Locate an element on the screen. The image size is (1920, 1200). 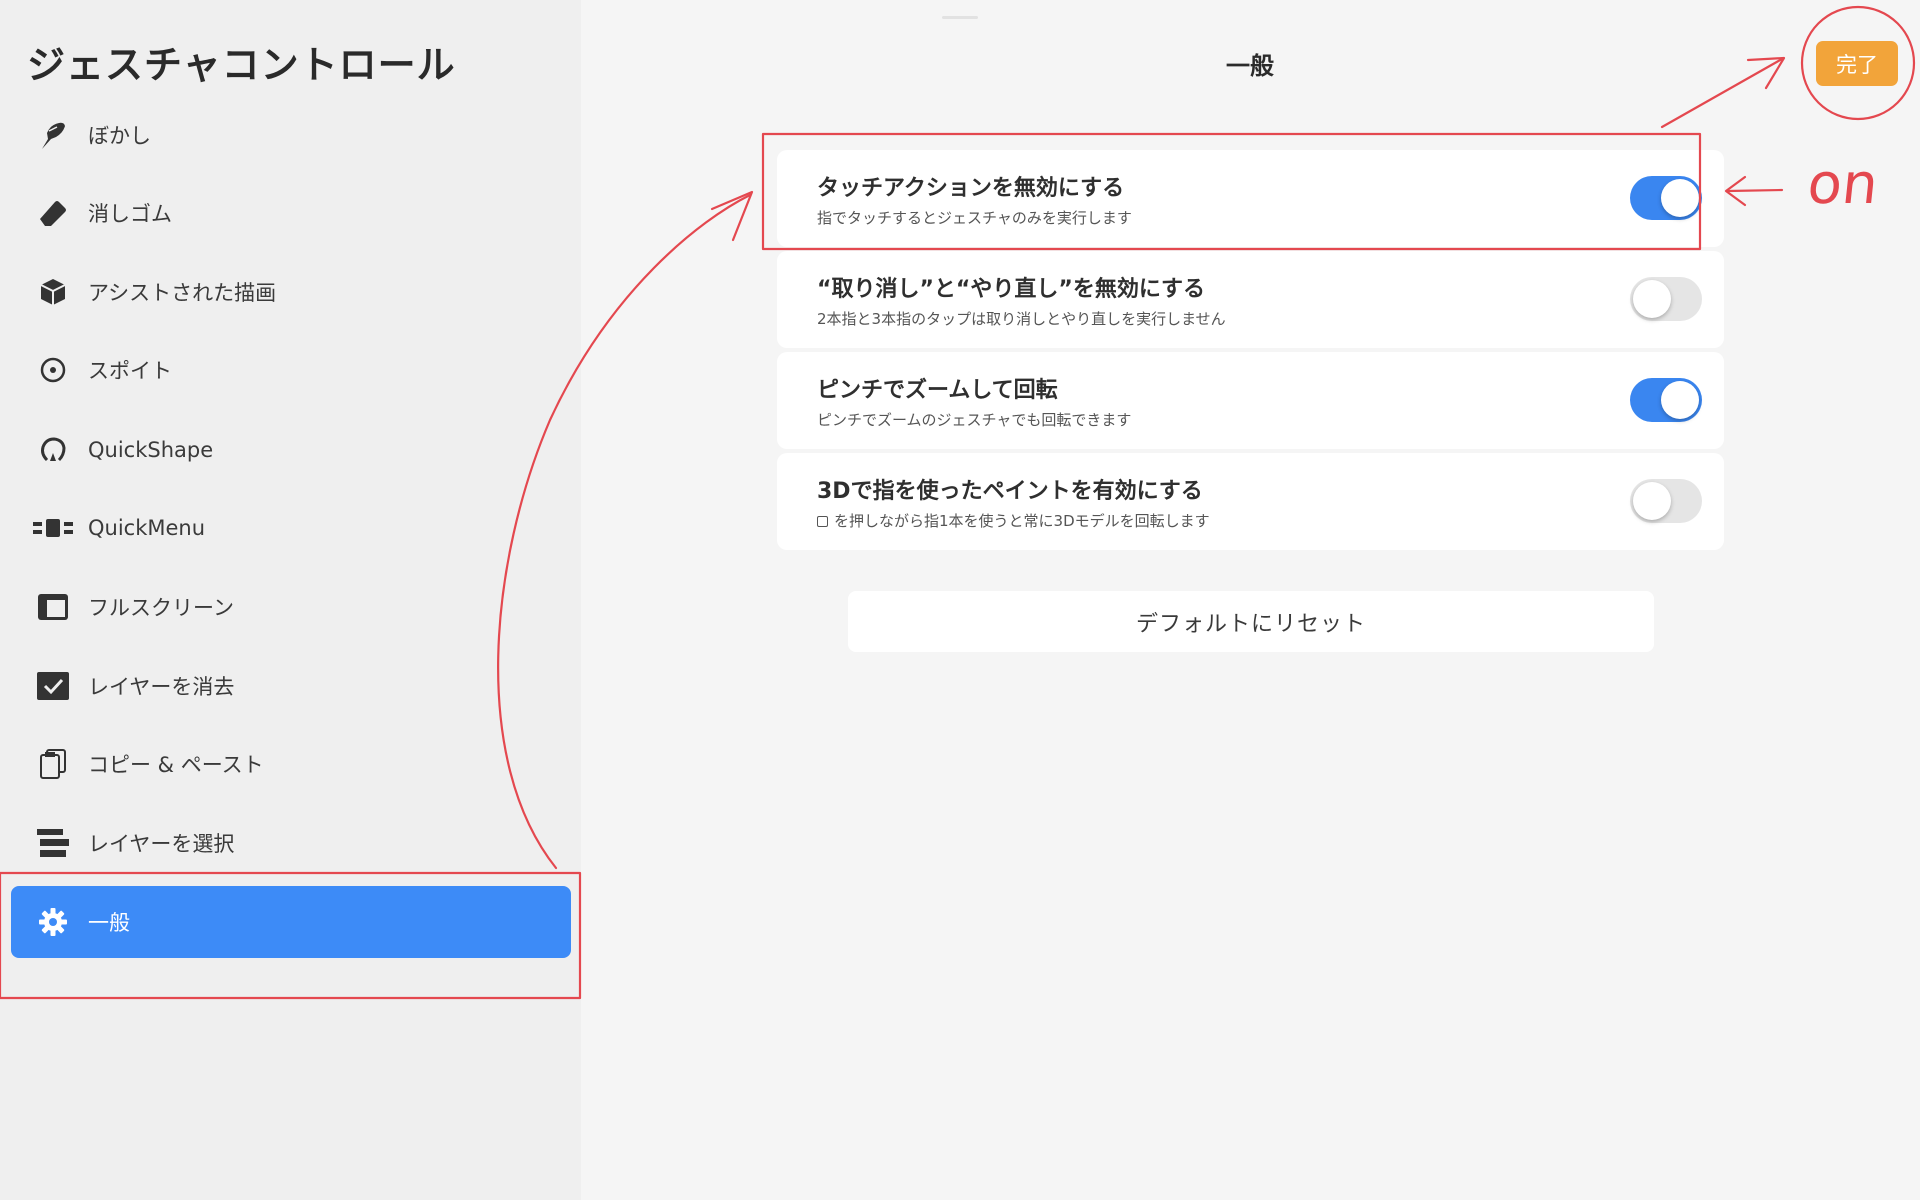
annotation-on-label: on is located at coordinates (1843, 184).